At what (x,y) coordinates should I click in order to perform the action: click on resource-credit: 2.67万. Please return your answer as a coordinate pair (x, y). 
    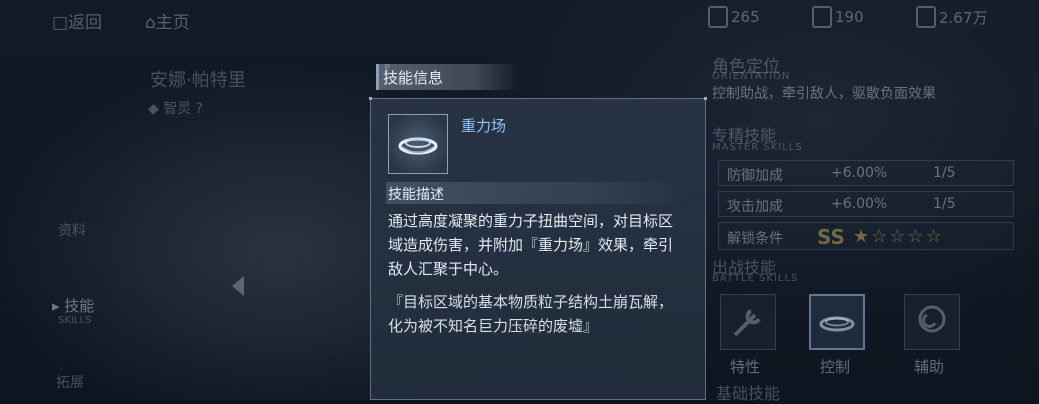
    Looking at the image, I should click on (951, 17).